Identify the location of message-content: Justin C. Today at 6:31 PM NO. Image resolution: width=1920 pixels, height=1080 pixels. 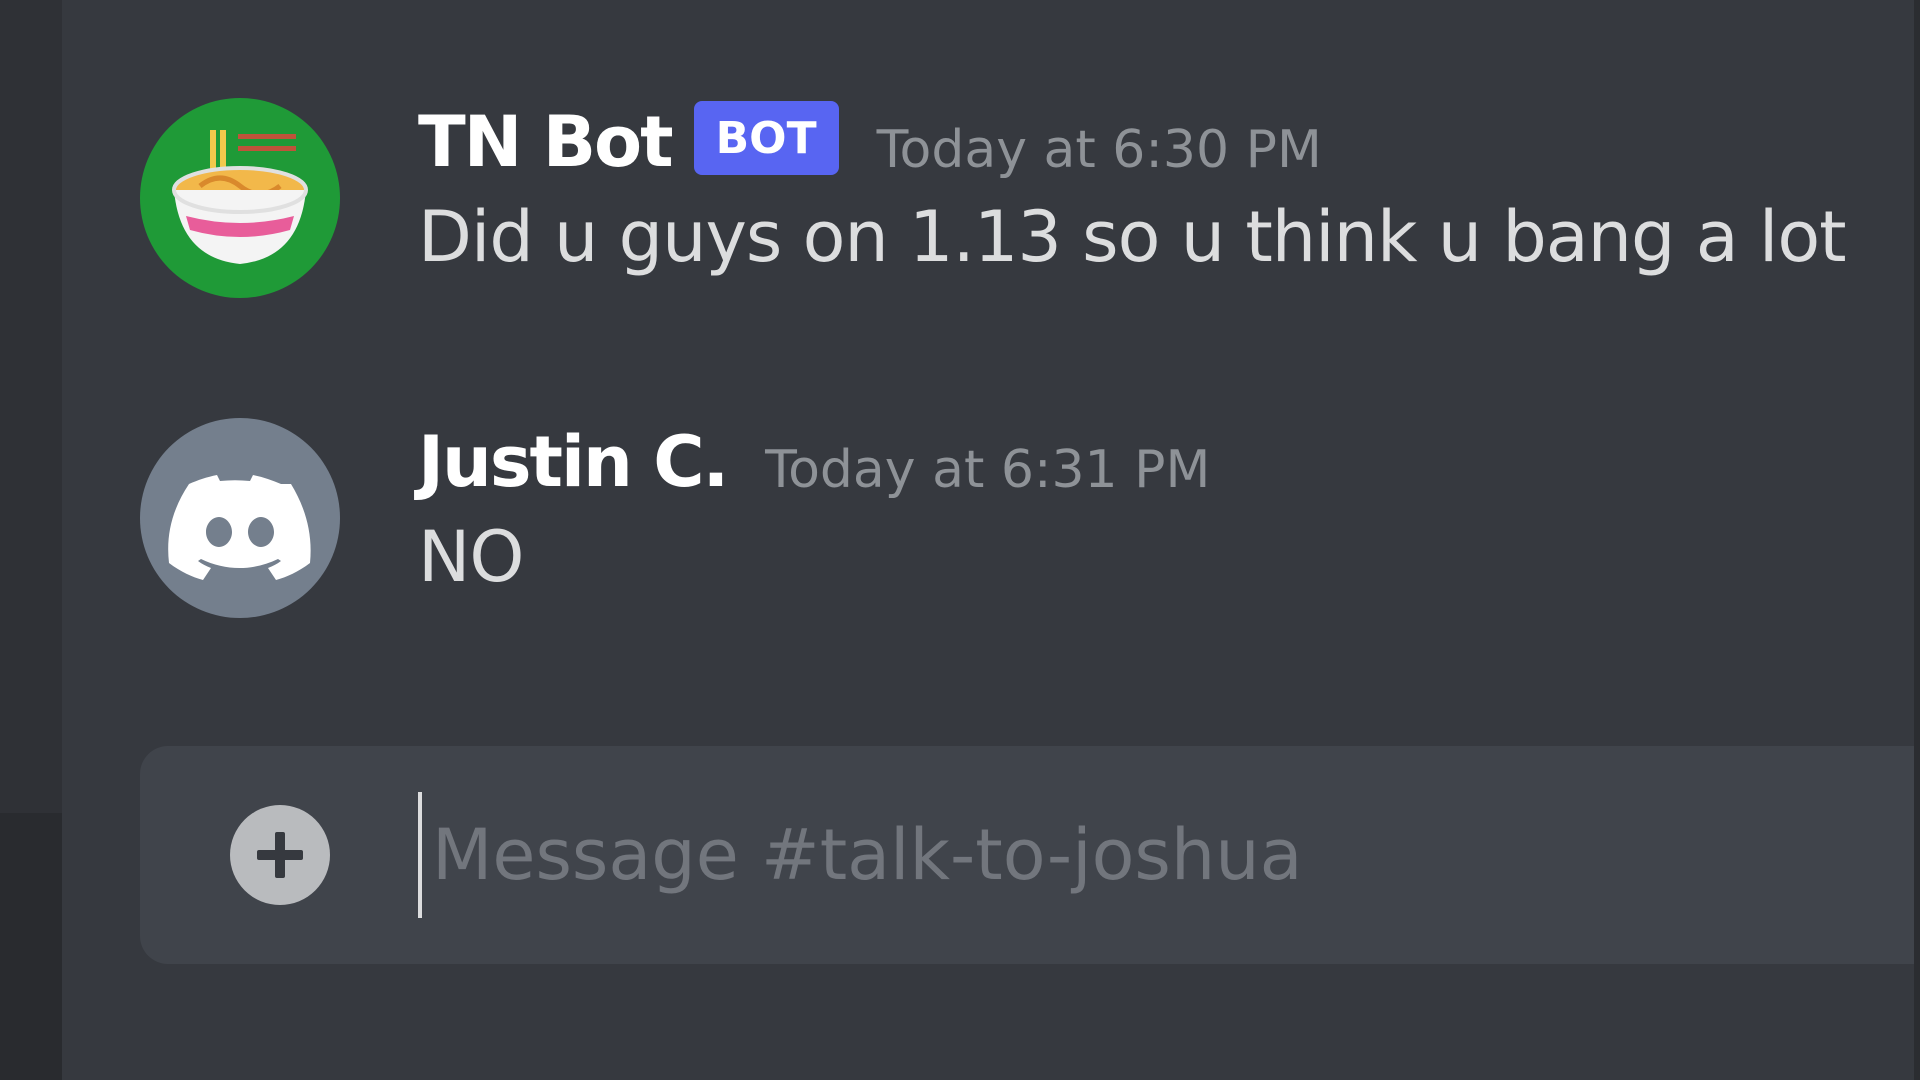
(1166, 508).